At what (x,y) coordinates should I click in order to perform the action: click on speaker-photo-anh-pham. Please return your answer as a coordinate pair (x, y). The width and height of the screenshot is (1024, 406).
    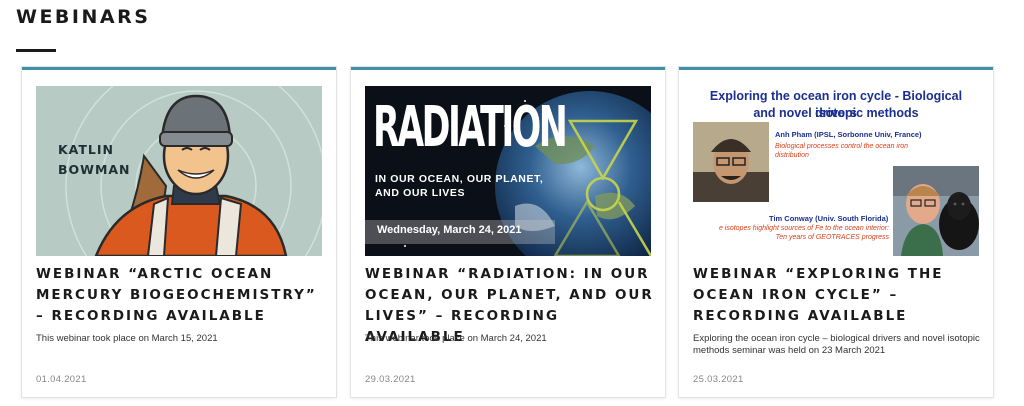
    Looking at the image, I should click on (731, 162).